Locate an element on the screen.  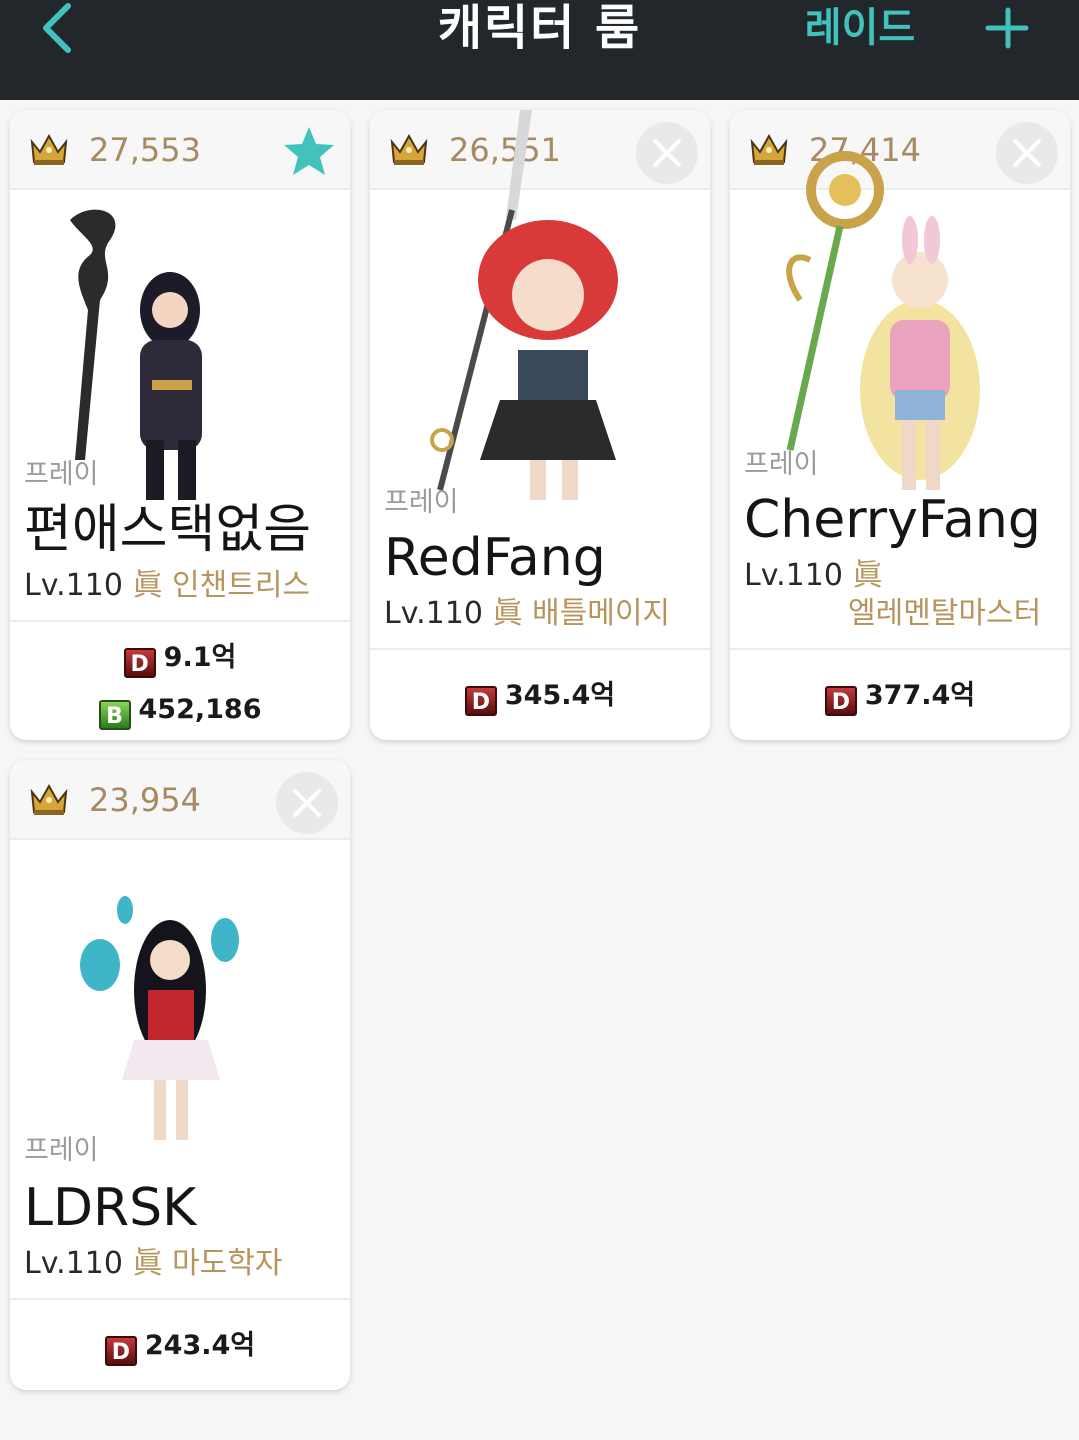
plus-icon is located at coordinates (1007, 28).